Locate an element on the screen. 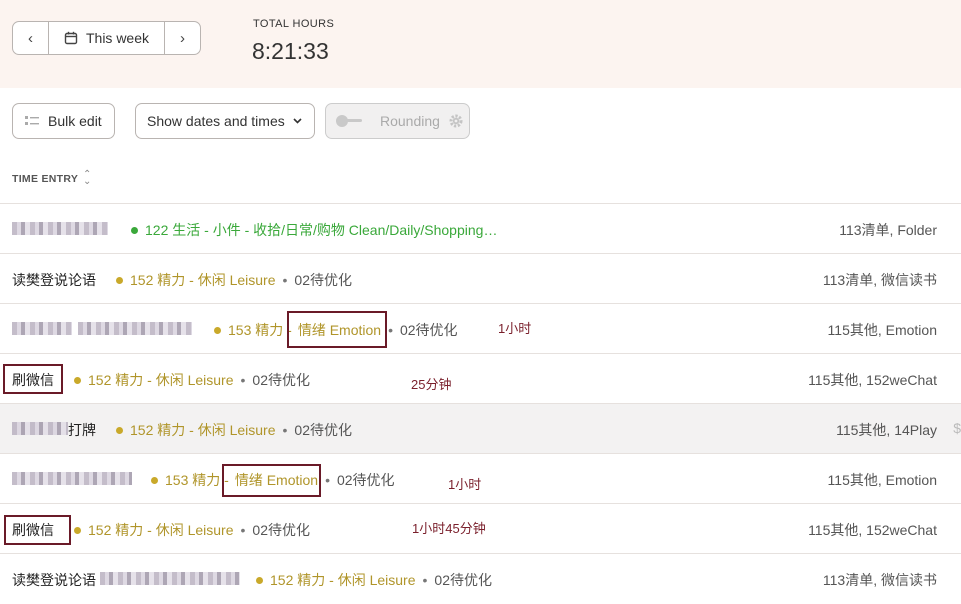  gear-icon is located at coordinates (456, 121).